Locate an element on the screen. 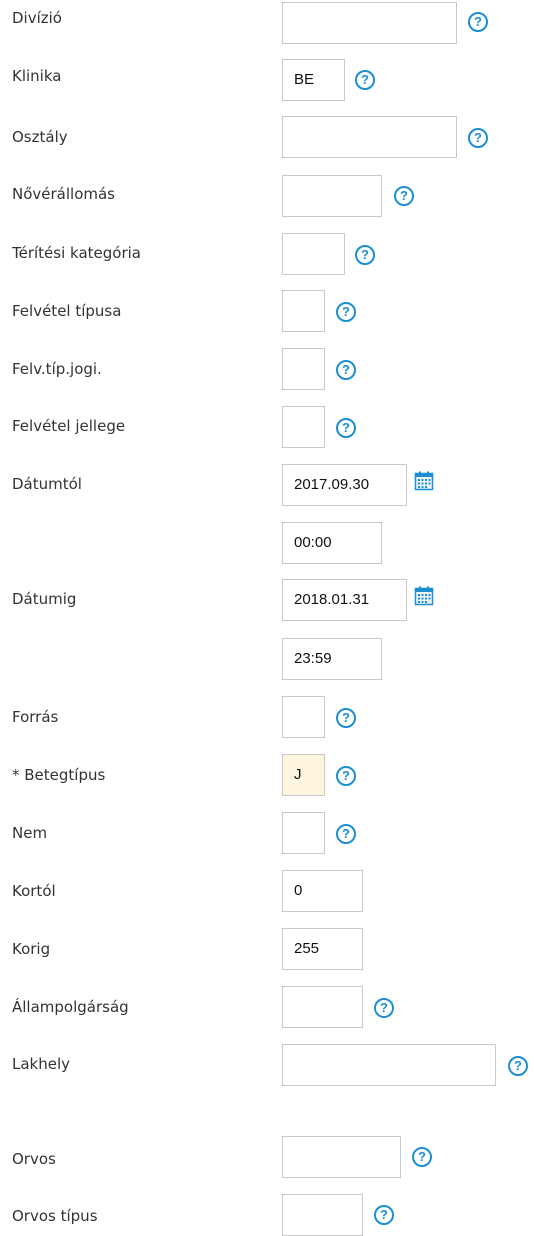 The height and width of the screenshot is (1236, 534). kortol-input: 0 is located at coordinates (322, 891).